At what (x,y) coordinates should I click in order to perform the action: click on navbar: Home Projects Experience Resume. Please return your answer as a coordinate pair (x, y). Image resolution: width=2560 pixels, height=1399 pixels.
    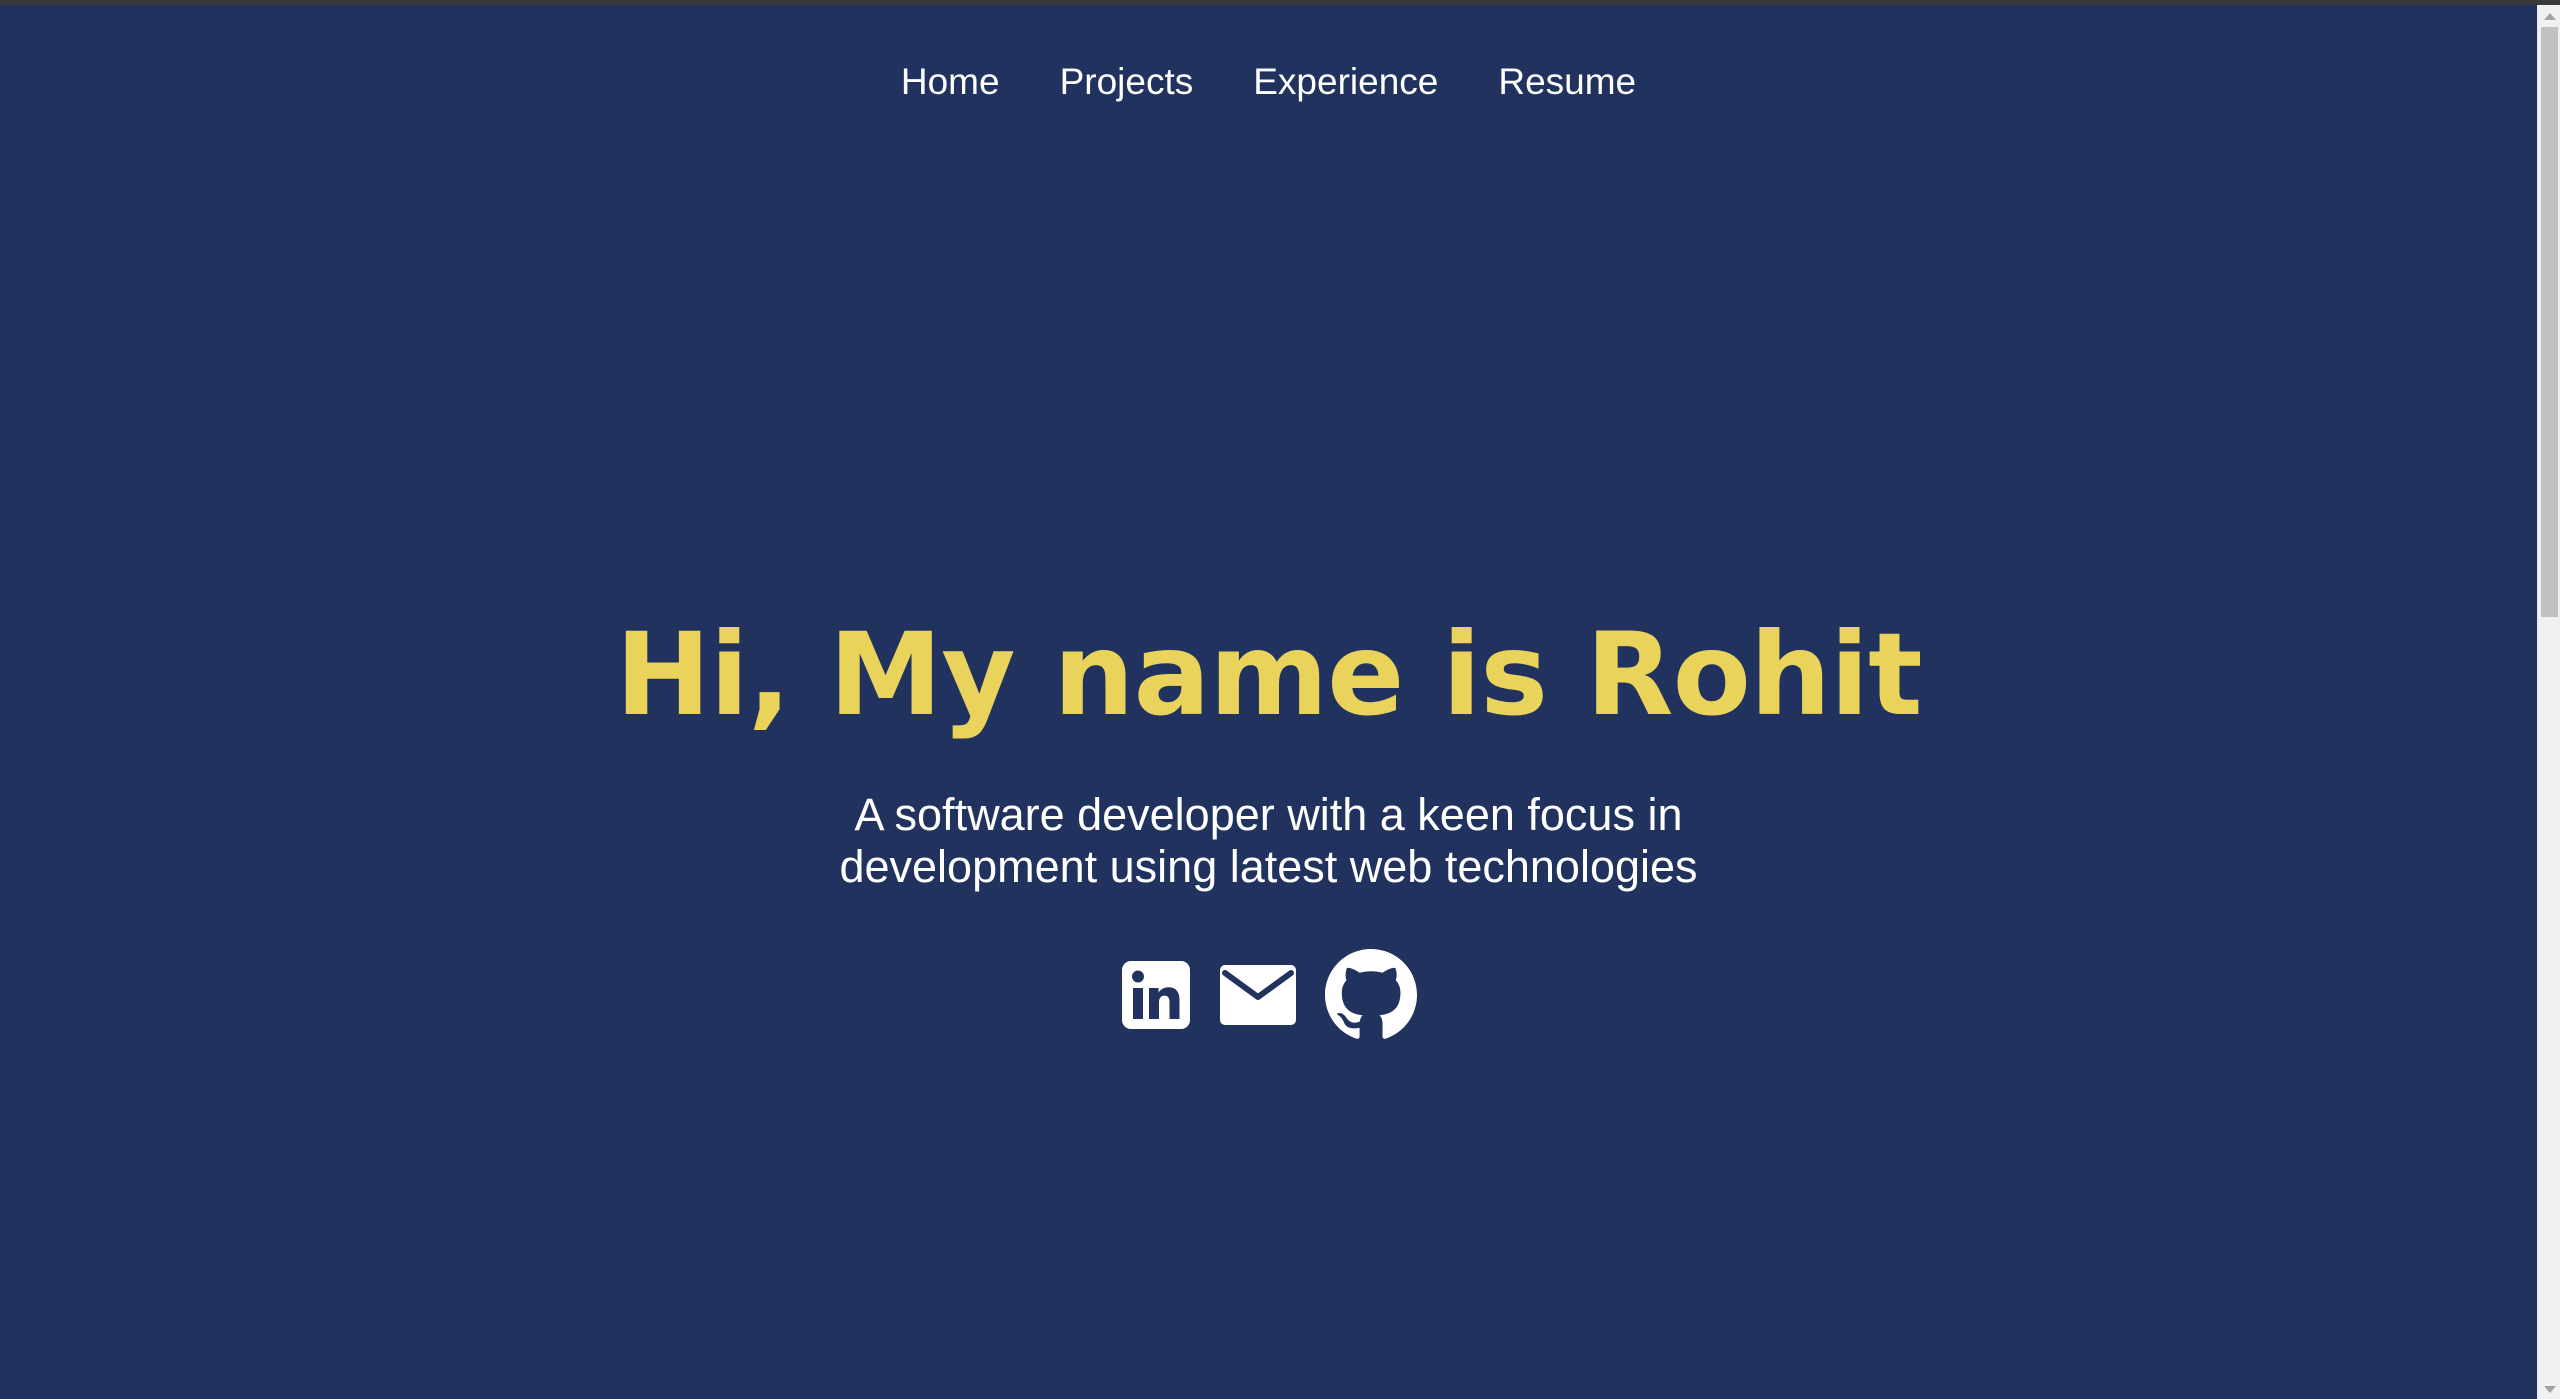
    Looking at the image, I should click on (1268, 82).